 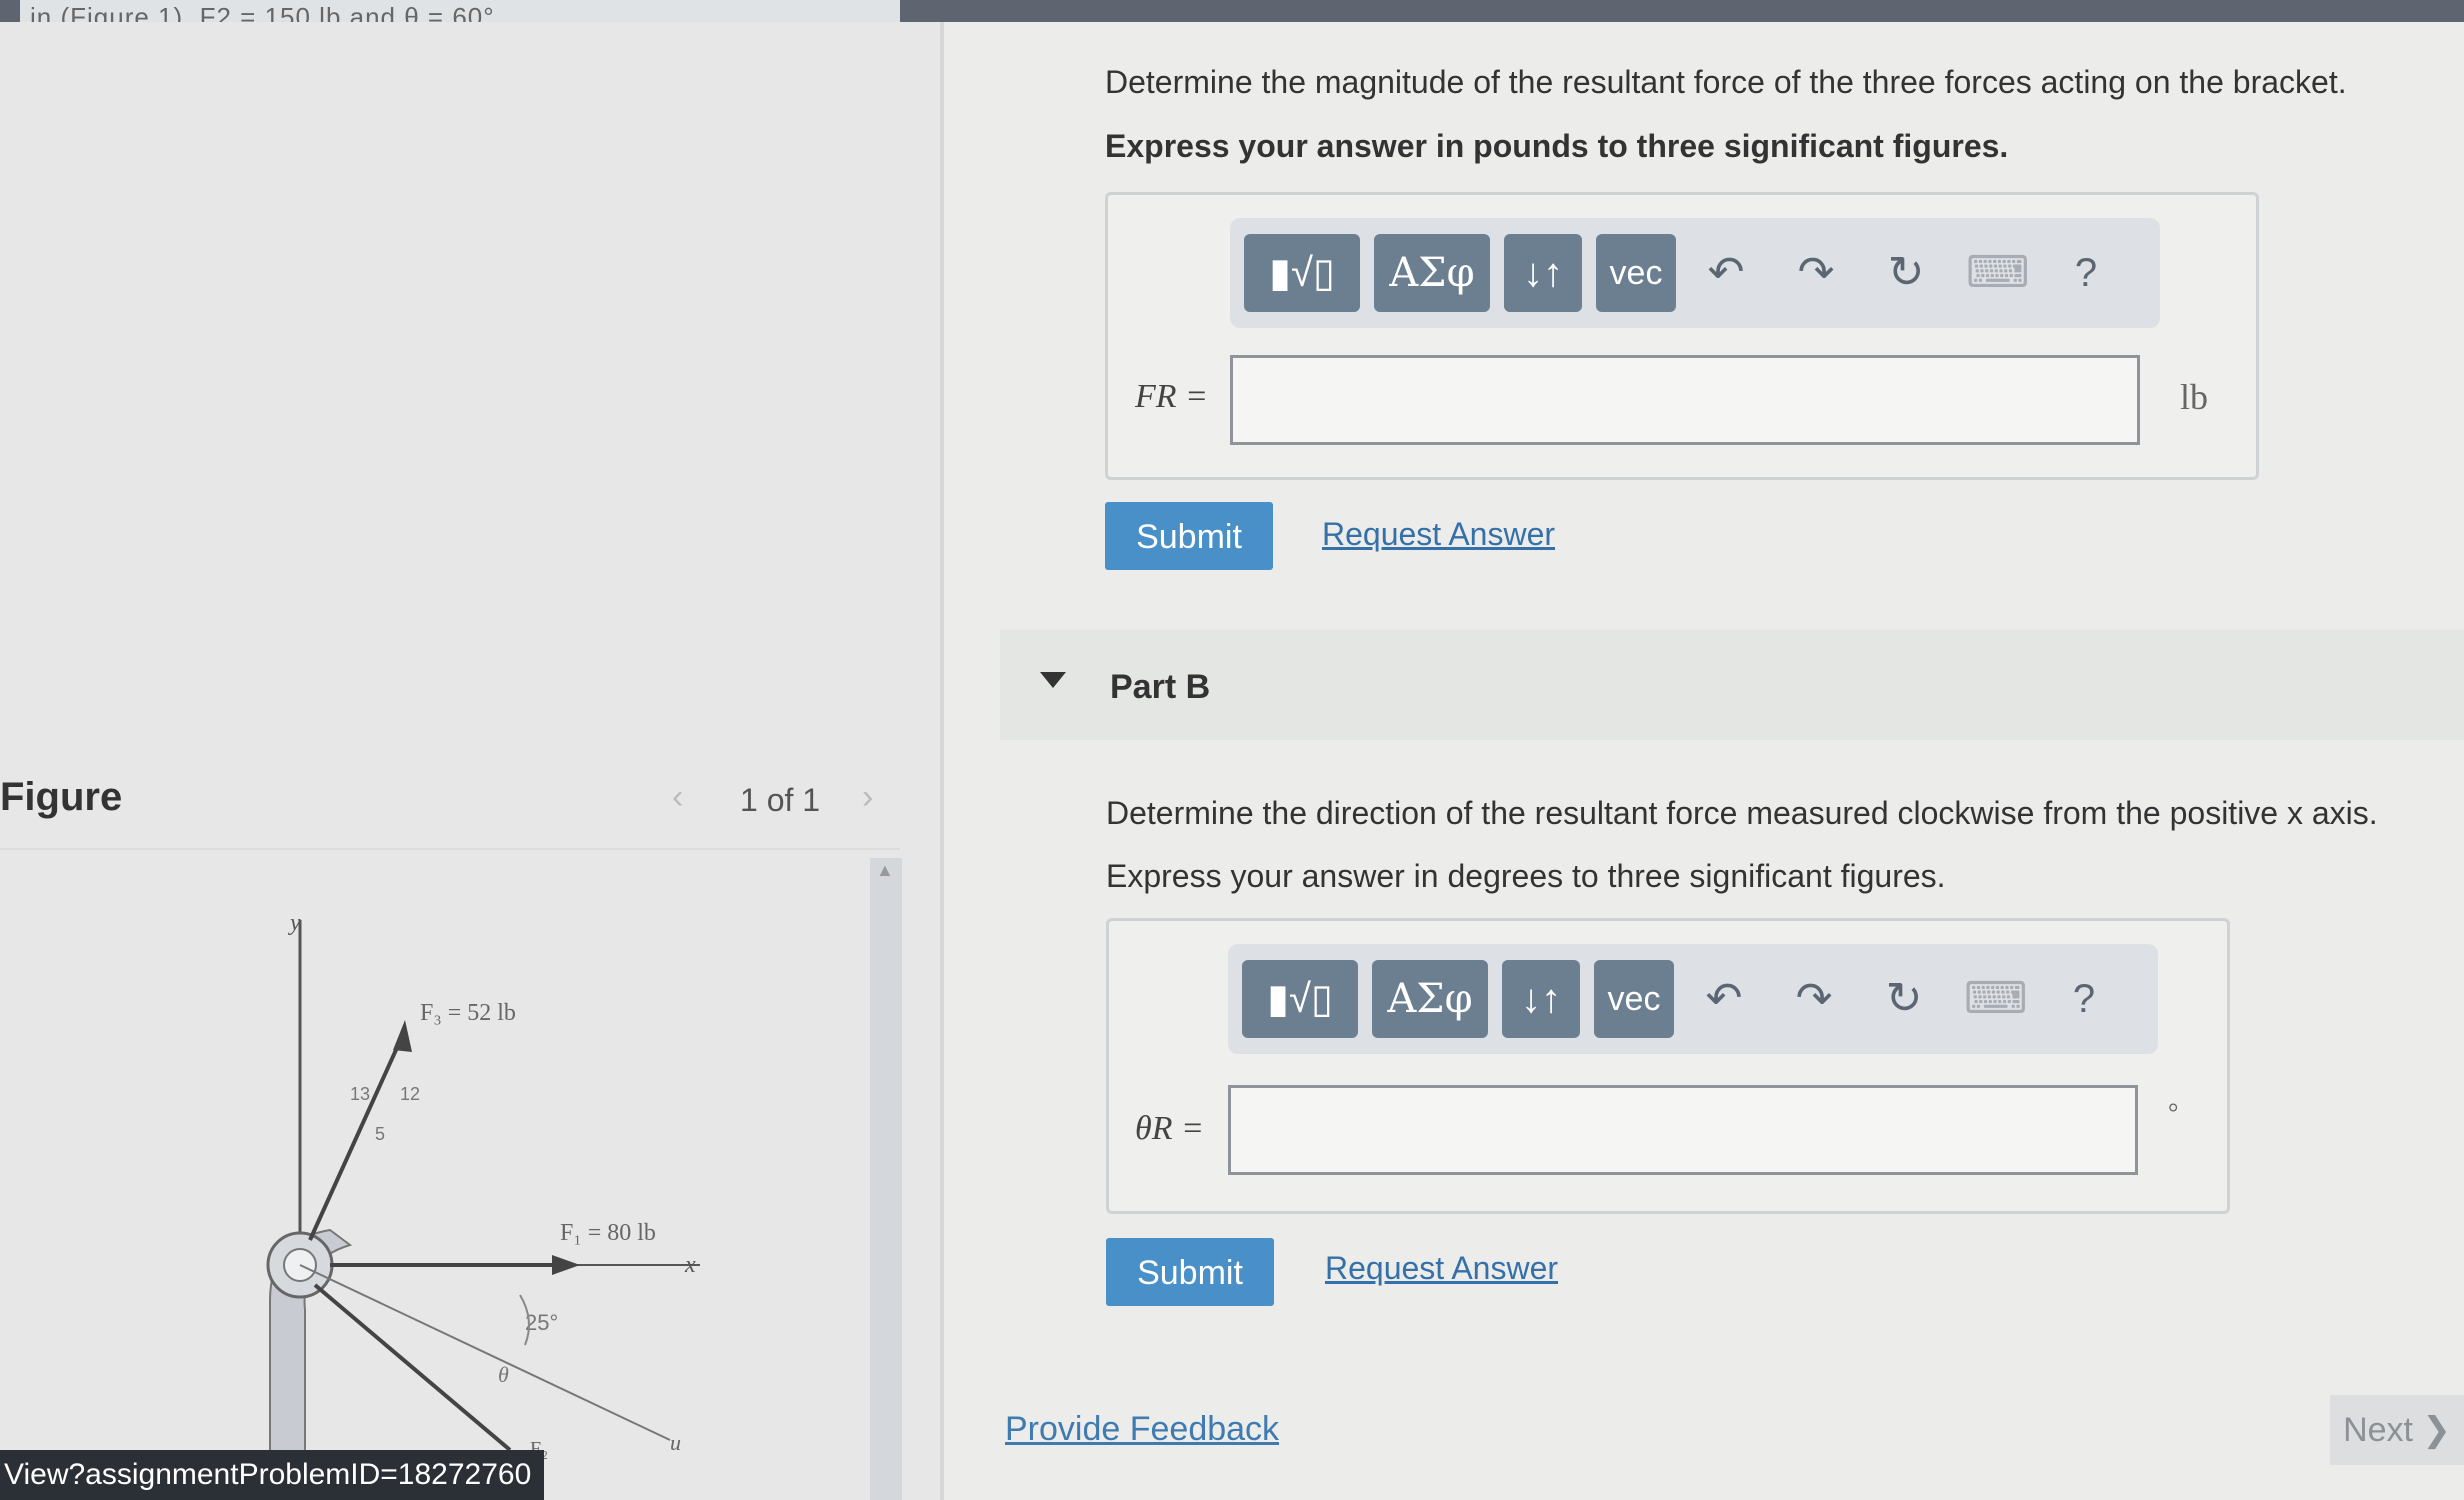 I want to click on provide-feedback-link: Provide Feedback, so click(x=1142, y=1429).